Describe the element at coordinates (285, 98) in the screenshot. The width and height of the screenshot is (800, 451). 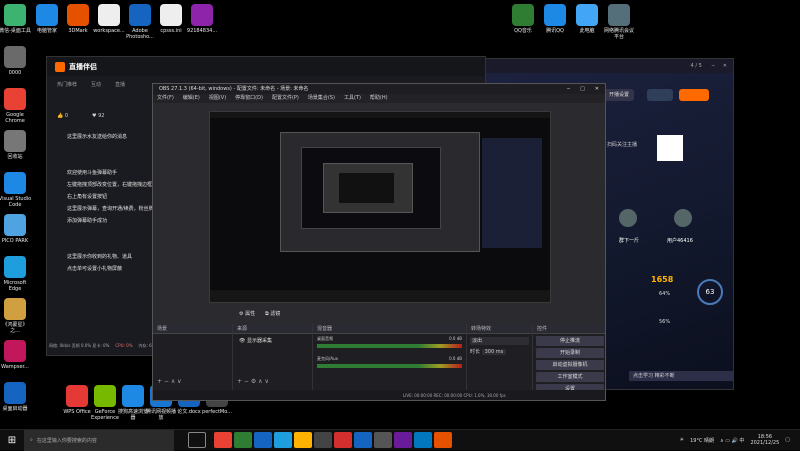
I see `menu-item: 配置文件(P)` at that location.